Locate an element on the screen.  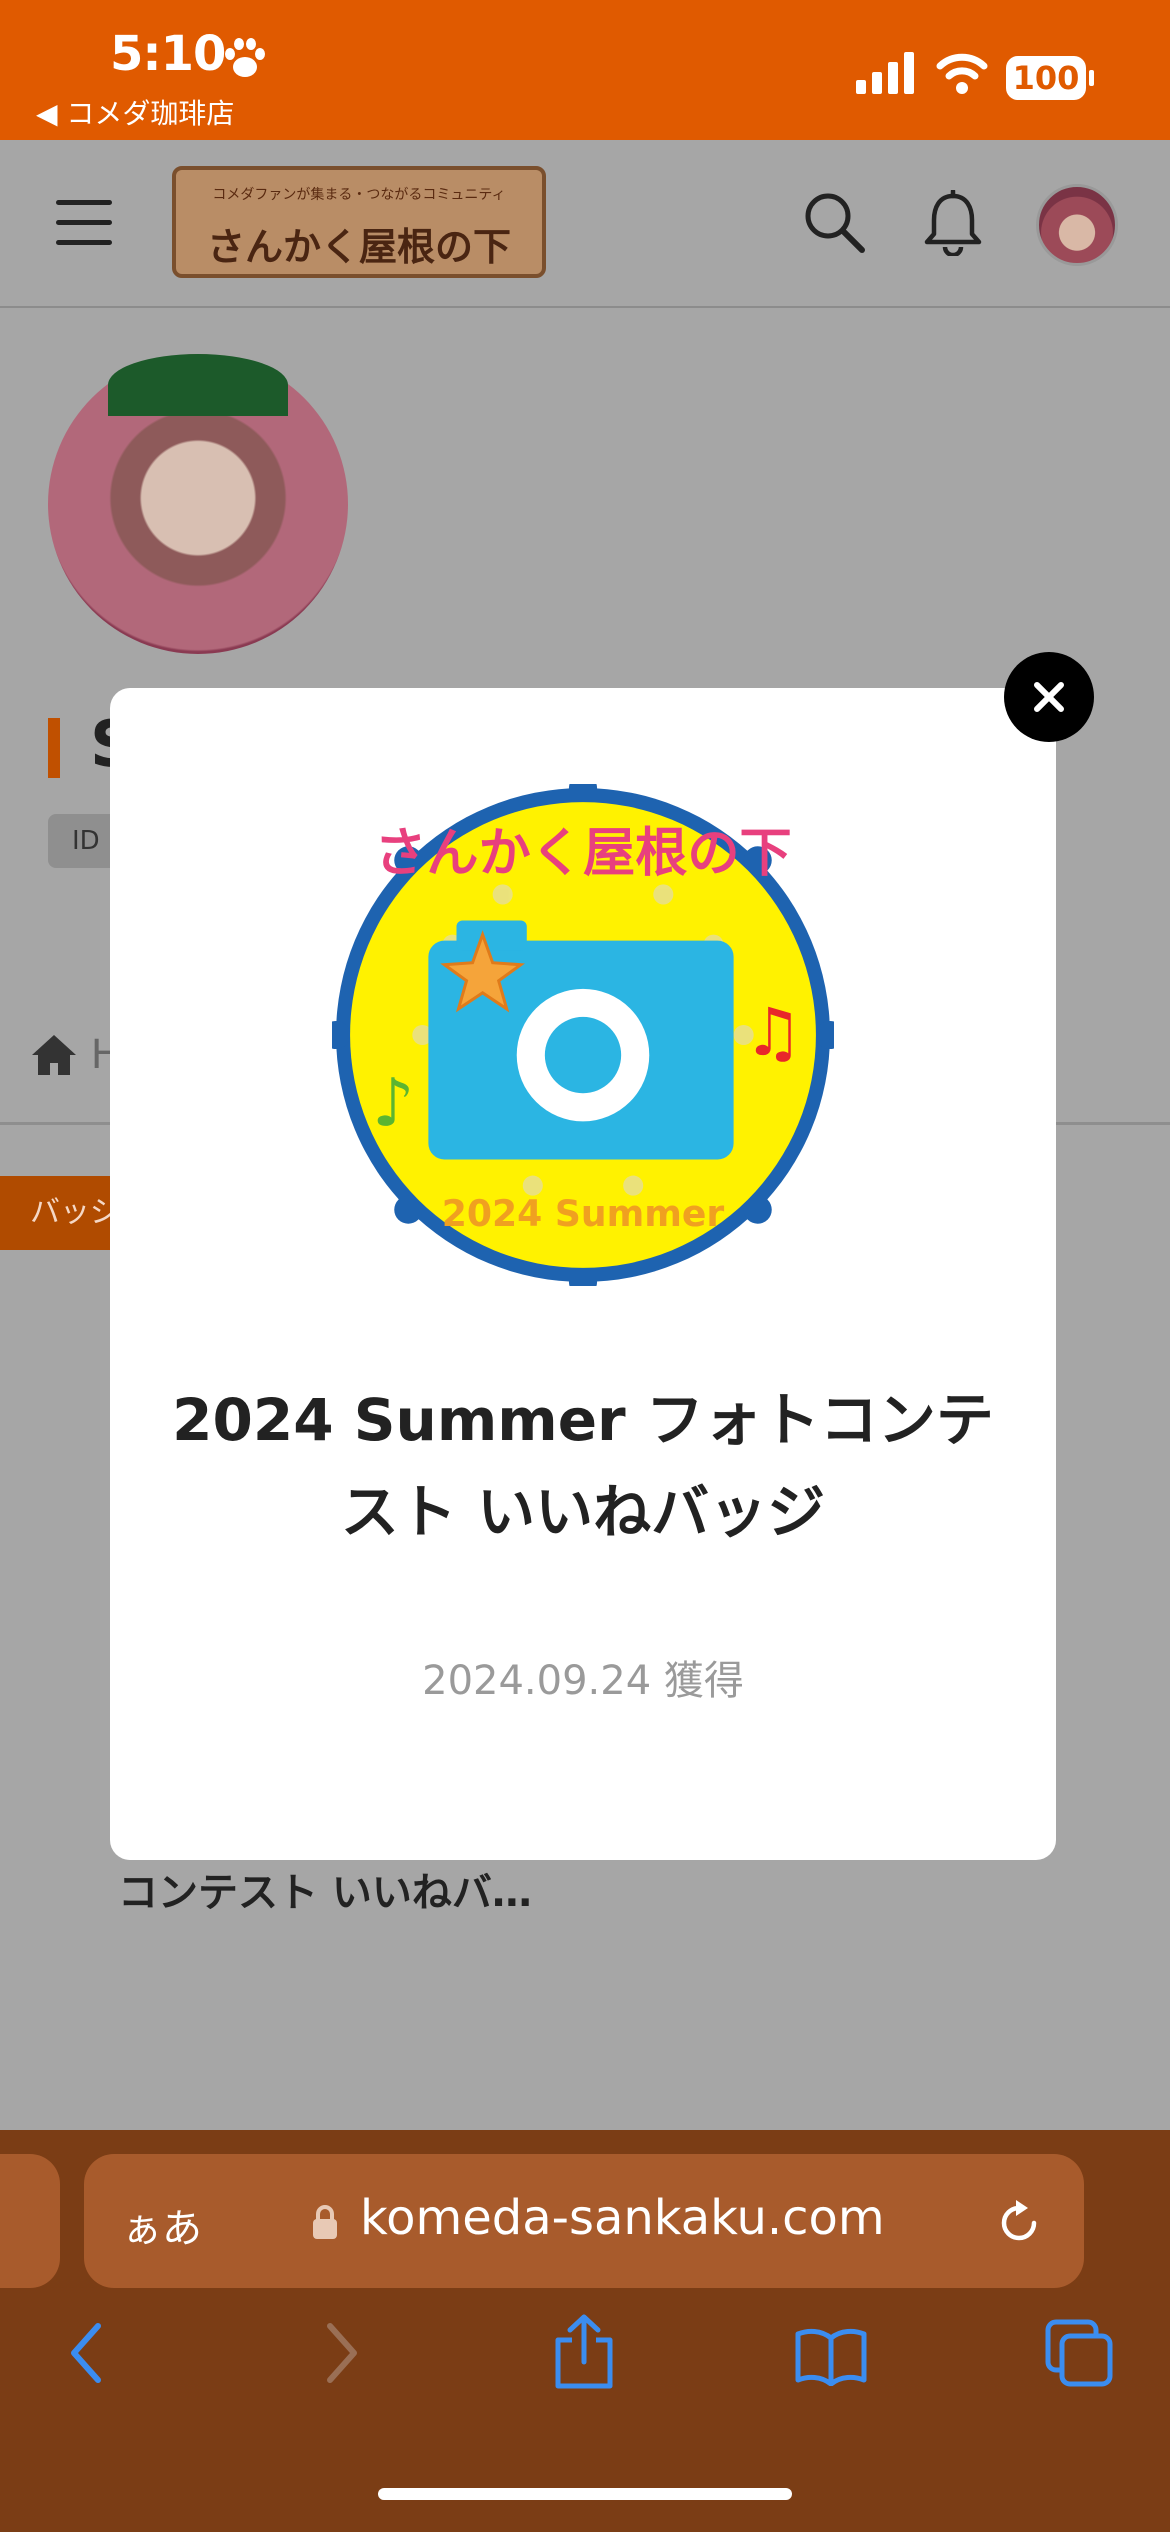
text-size-button: ぁあ is located at coordinates (162, 2225).